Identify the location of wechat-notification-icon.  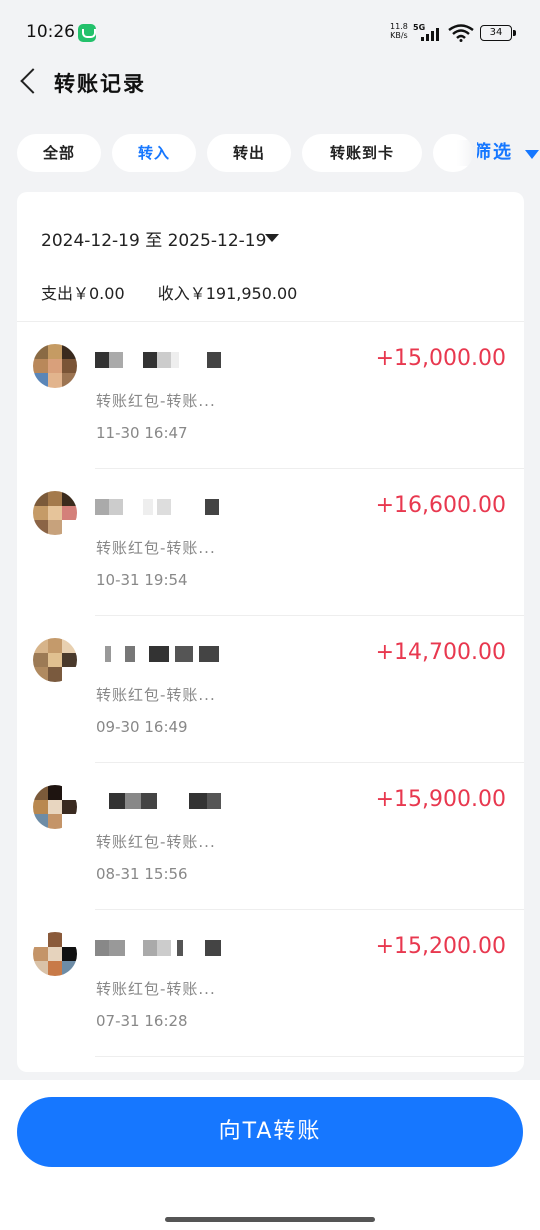
(87, 33).